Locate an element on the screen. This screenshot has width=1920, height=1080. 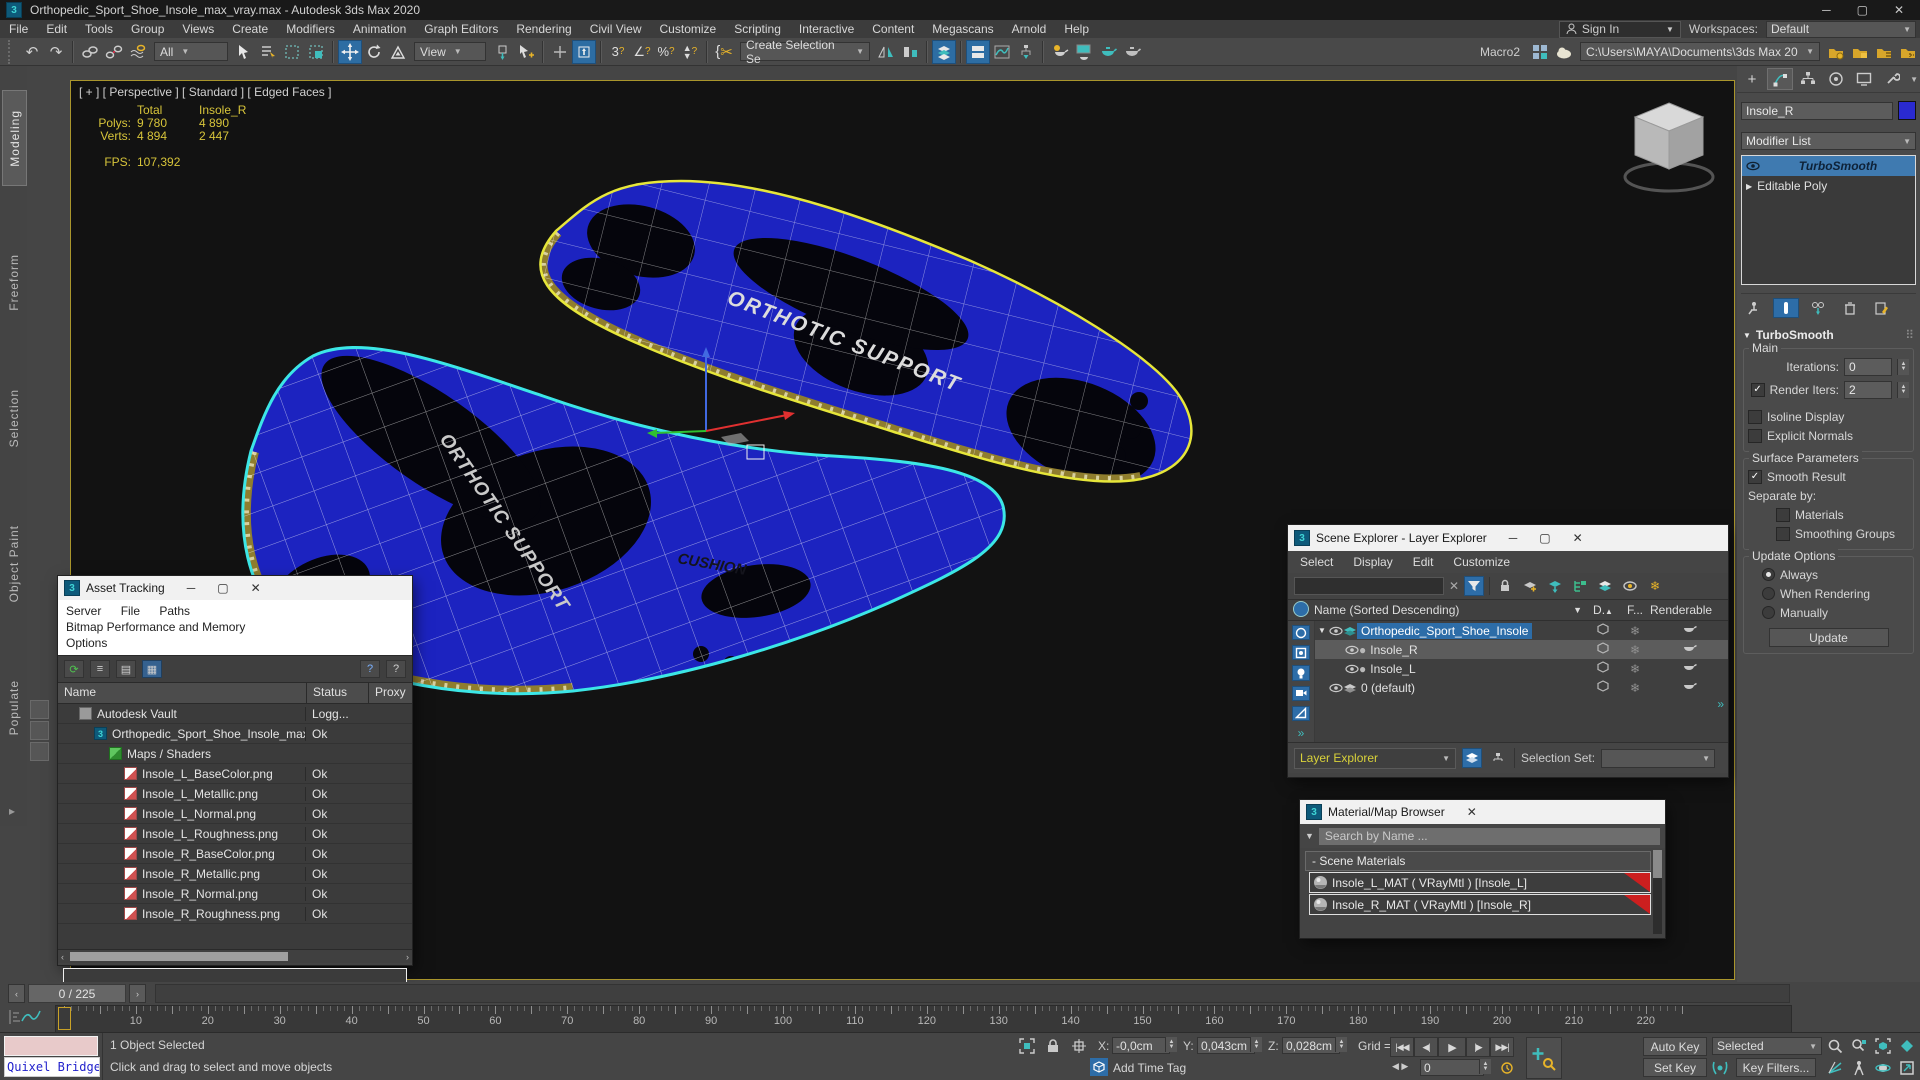
table-view-icon: ▦ is located at coordinates (152, 669).